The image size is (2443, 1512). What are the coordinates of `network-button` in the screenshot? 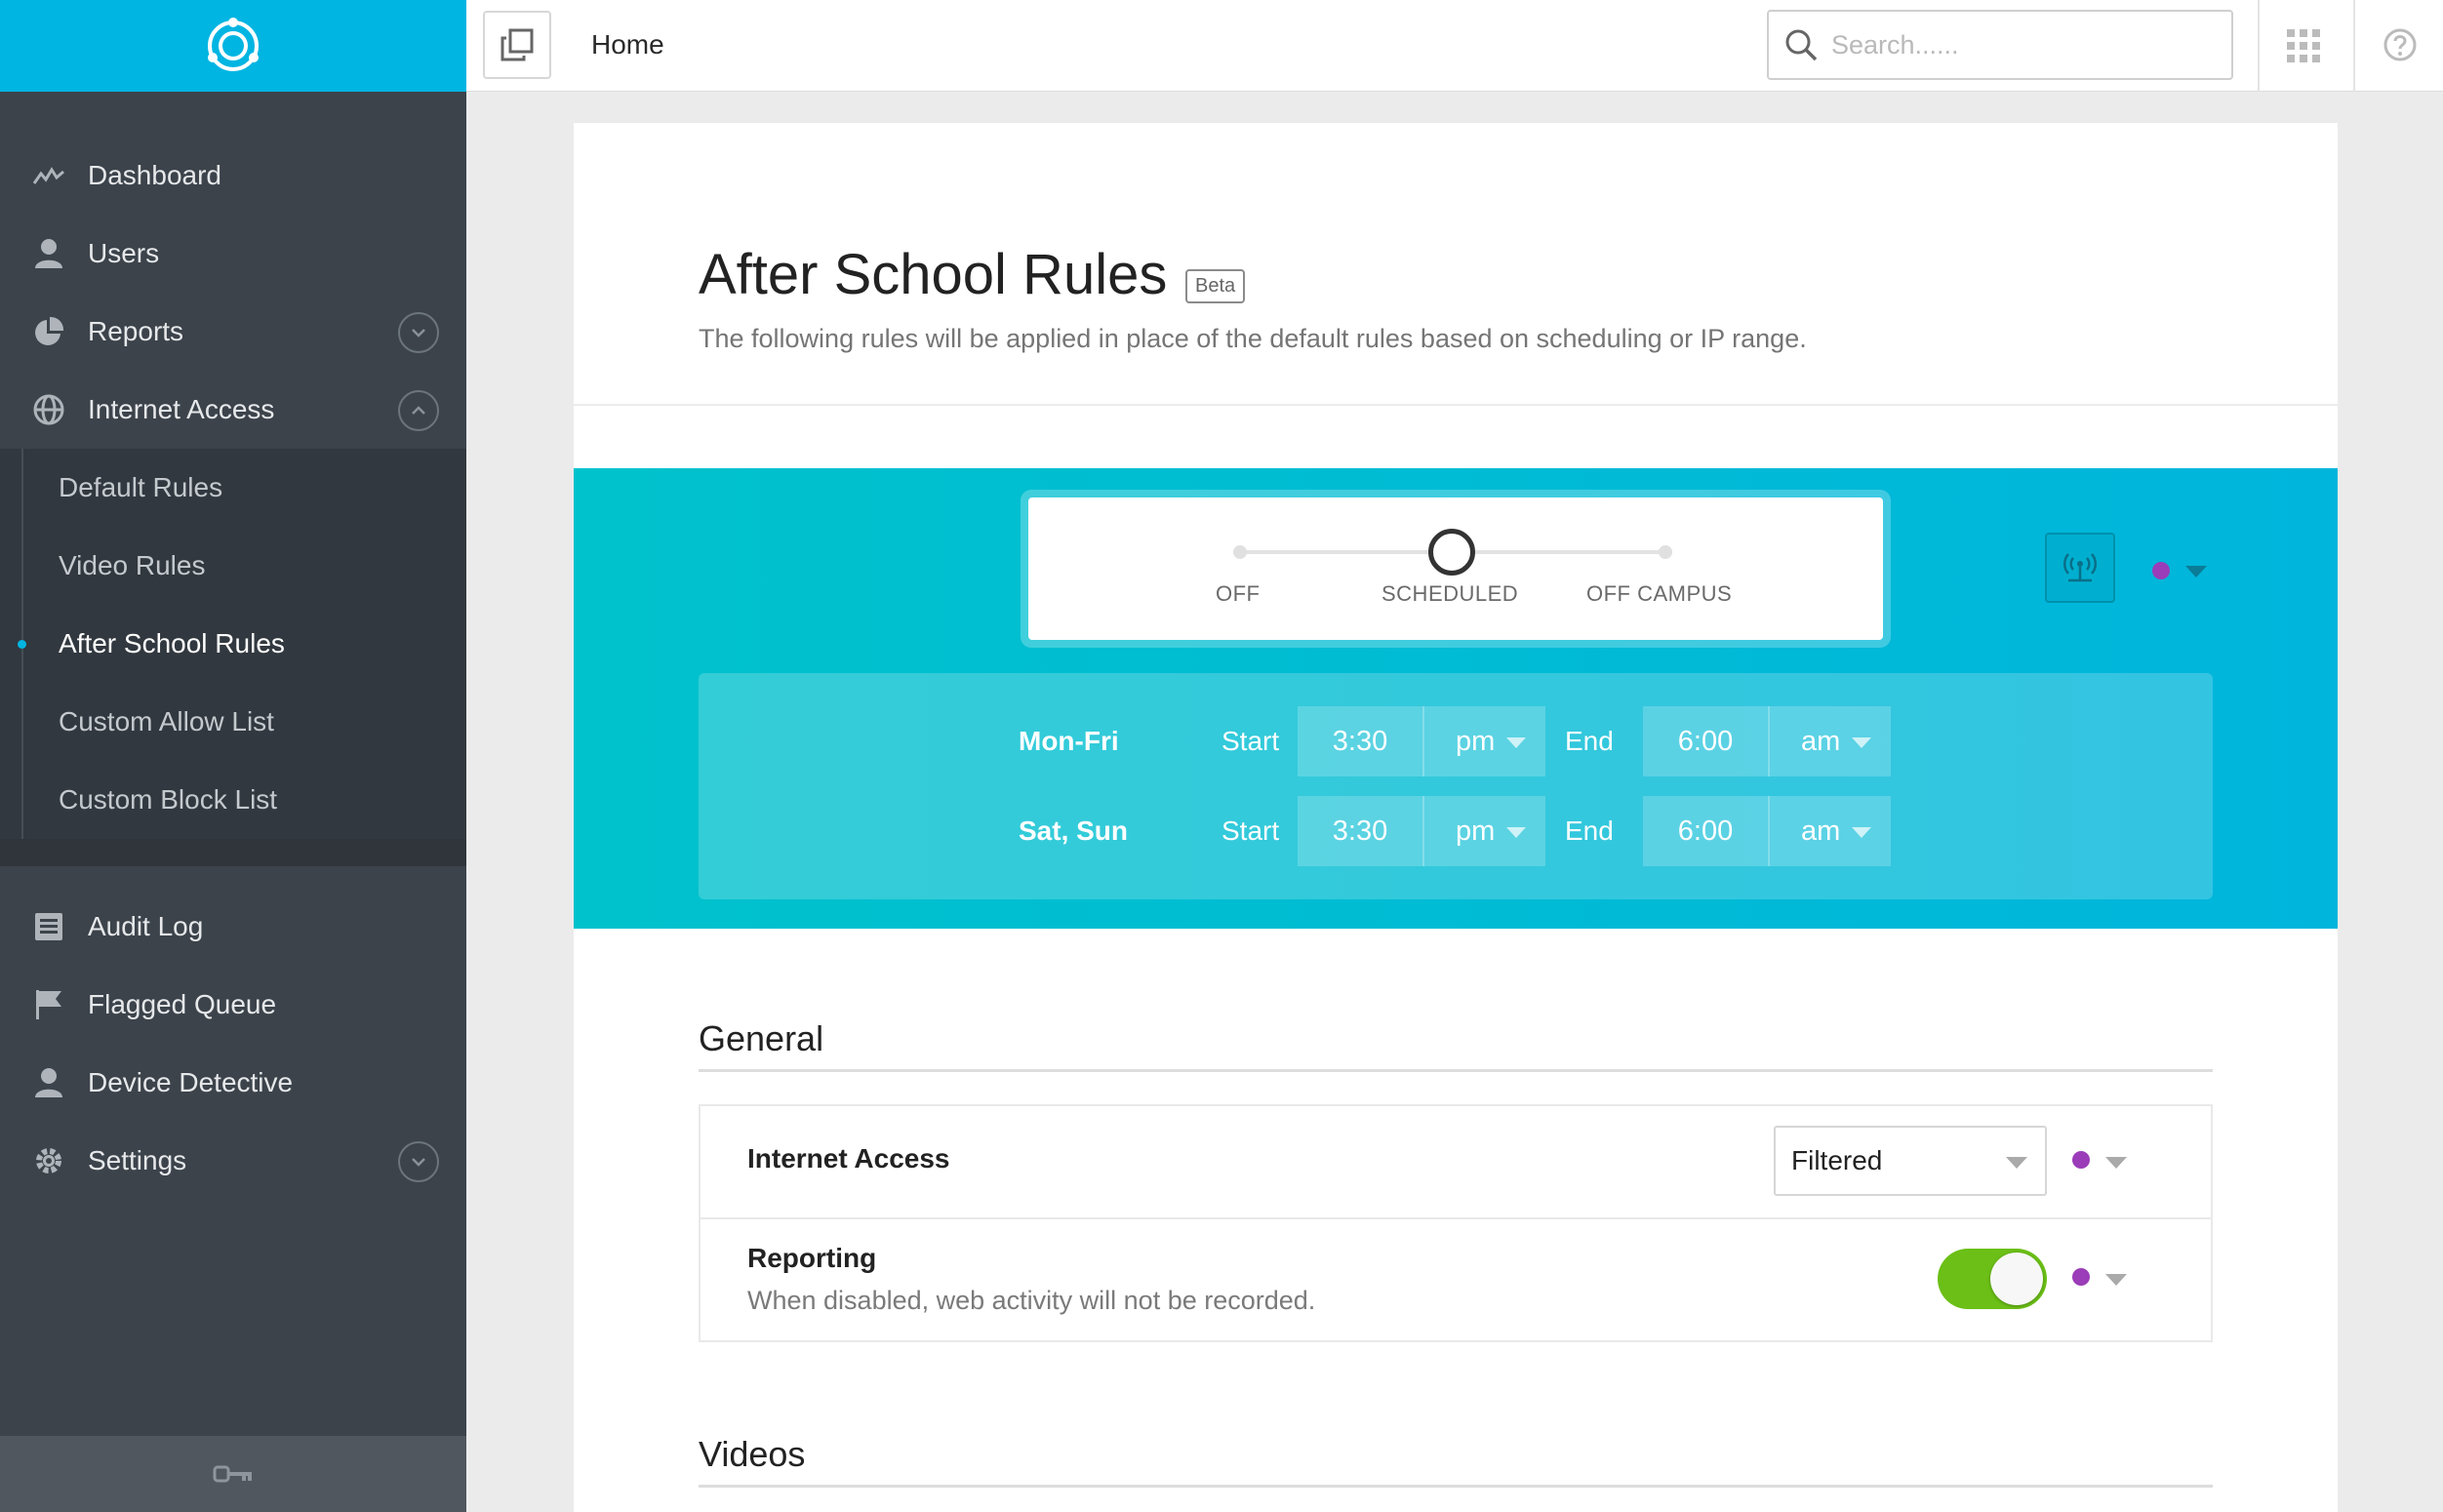 It's located at (2080, 568).